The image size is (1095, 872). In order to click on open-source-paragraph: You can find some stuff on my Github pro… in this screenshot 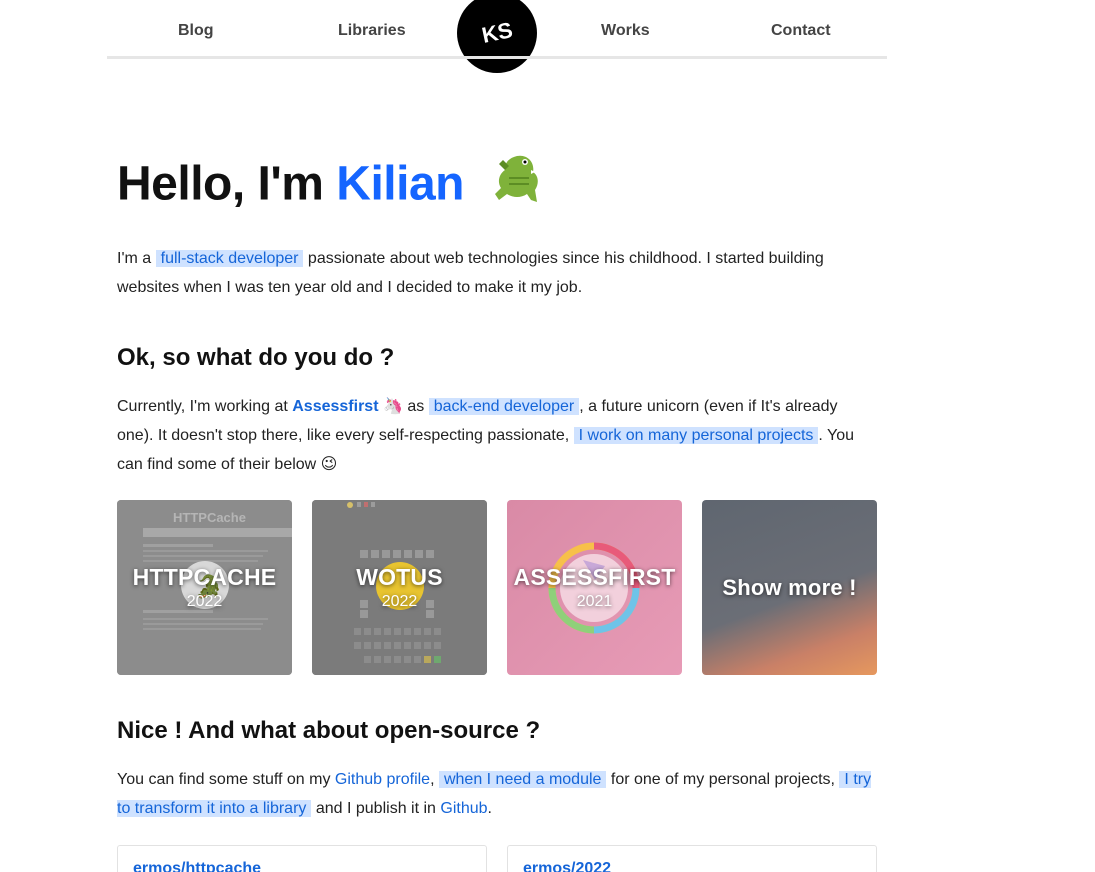, I will do `click(497, 794)`.